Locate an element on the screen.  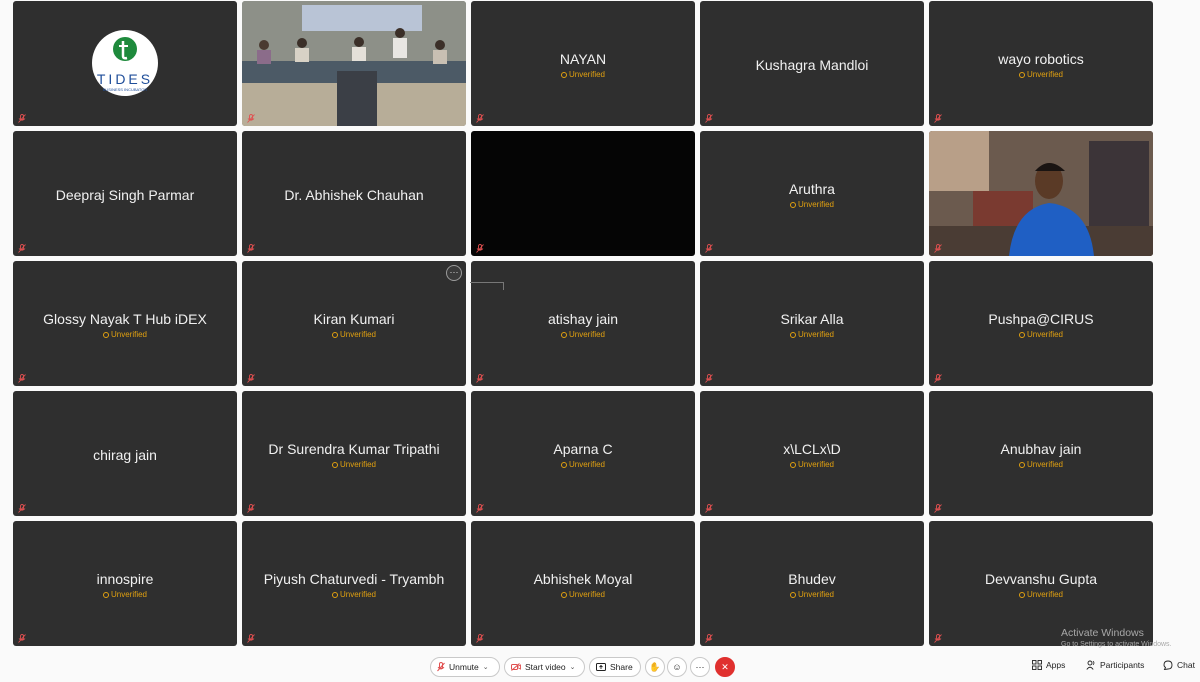
participant-tile: chirag jain is located at coordinates (125, 453).